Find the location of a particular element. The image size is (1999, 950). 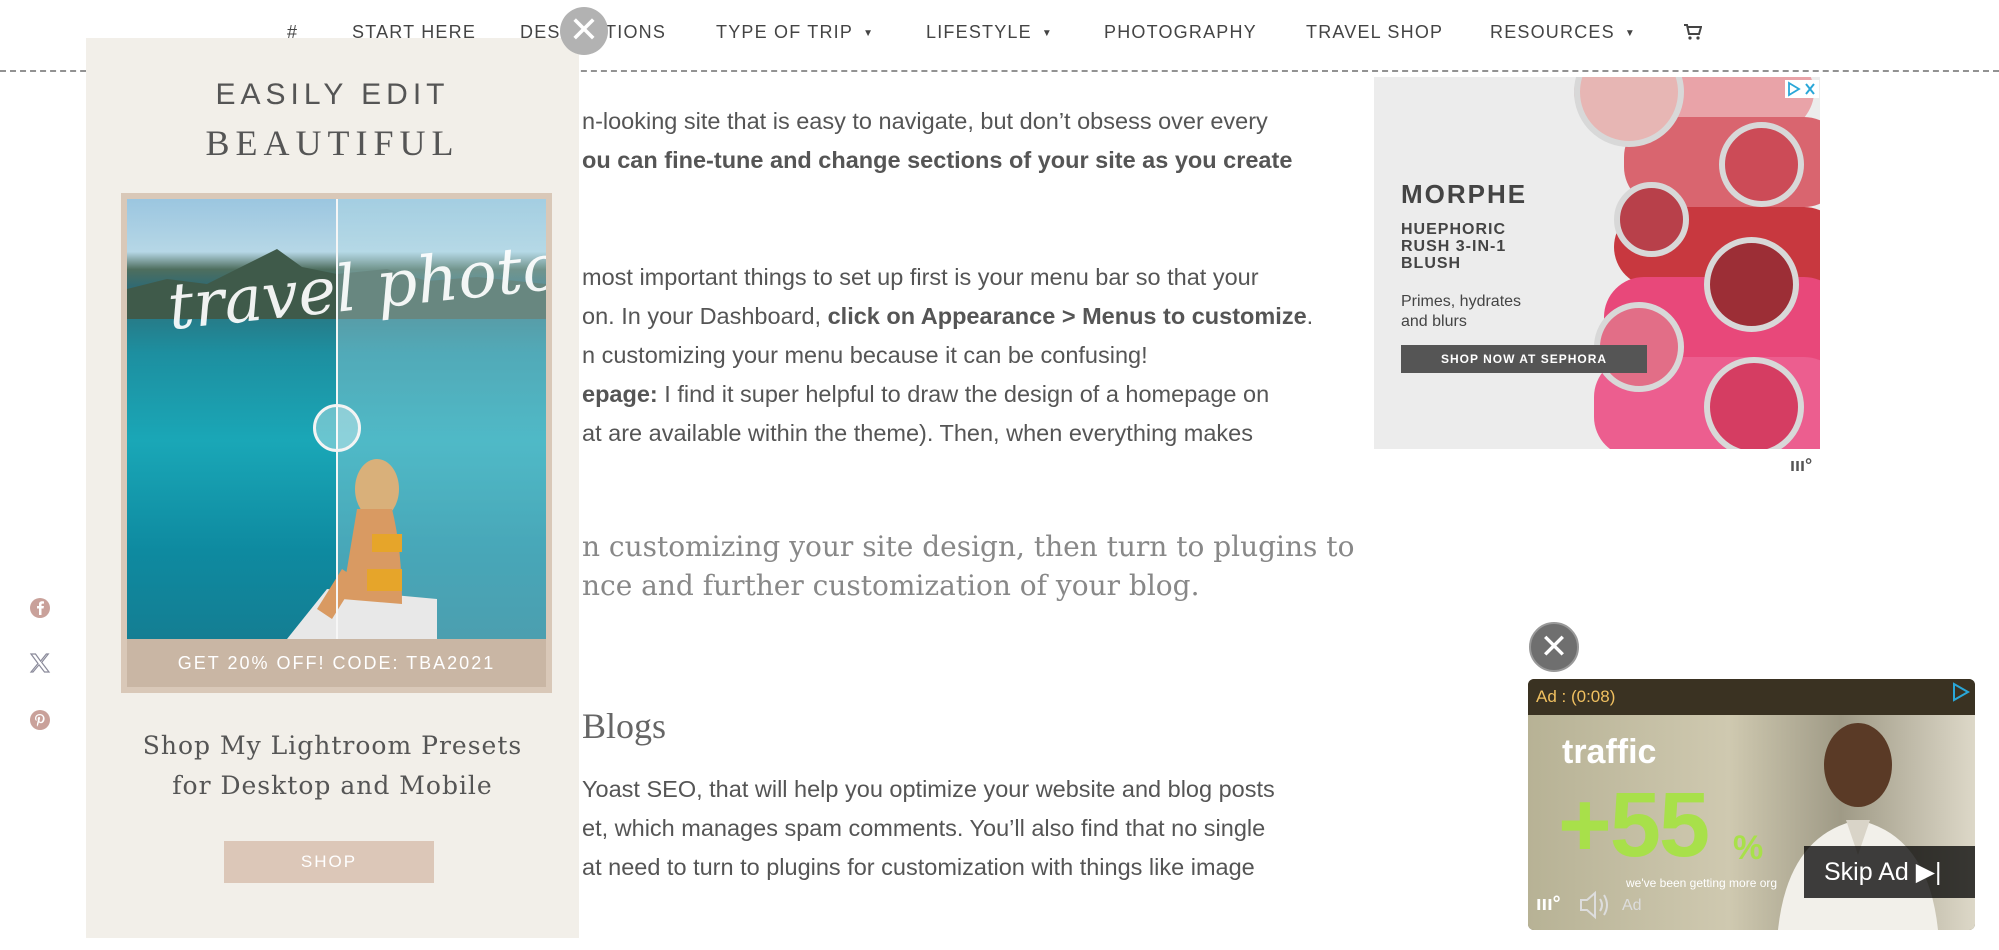

nav-item-label: LIFESTYLE is located at coordinates (979, 32).